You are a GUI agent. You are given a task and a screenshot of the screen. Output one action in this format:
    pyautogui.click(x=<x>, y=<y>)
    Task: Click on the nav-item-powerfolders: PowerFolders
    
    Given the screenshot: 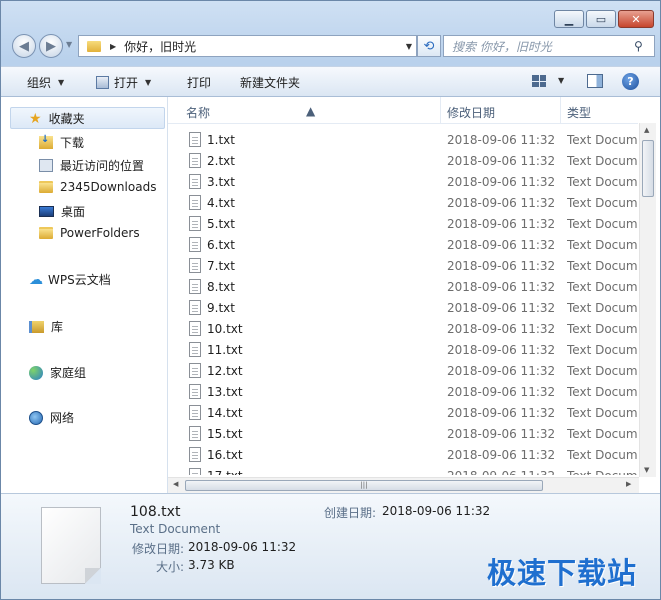 What is the action you would take?
    pyautogui.click(x=89, y=233)
    